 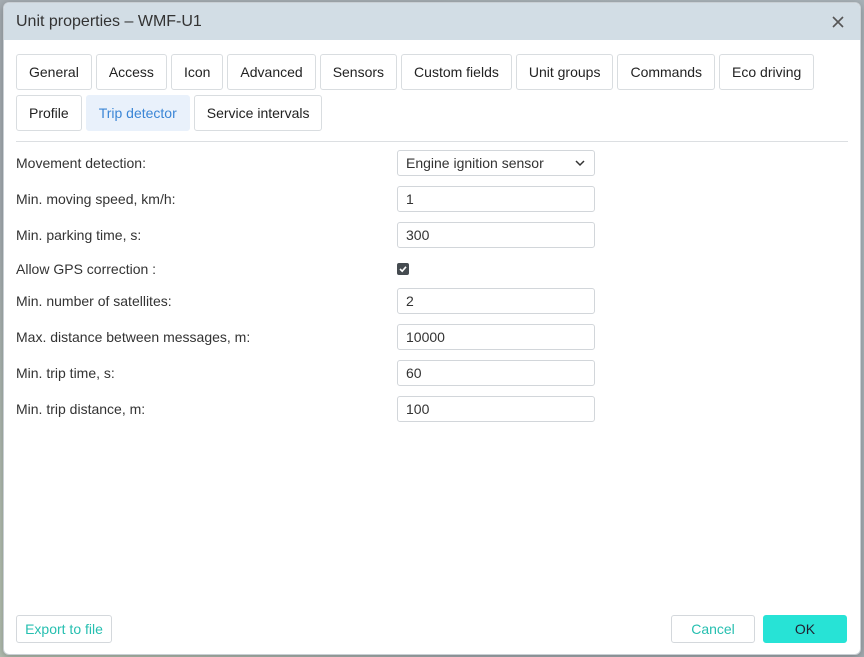 What do you see at coordinates (666, 72) in the screenshot?
I see `tab-commands: Commands` at bounding box center [666, 72].